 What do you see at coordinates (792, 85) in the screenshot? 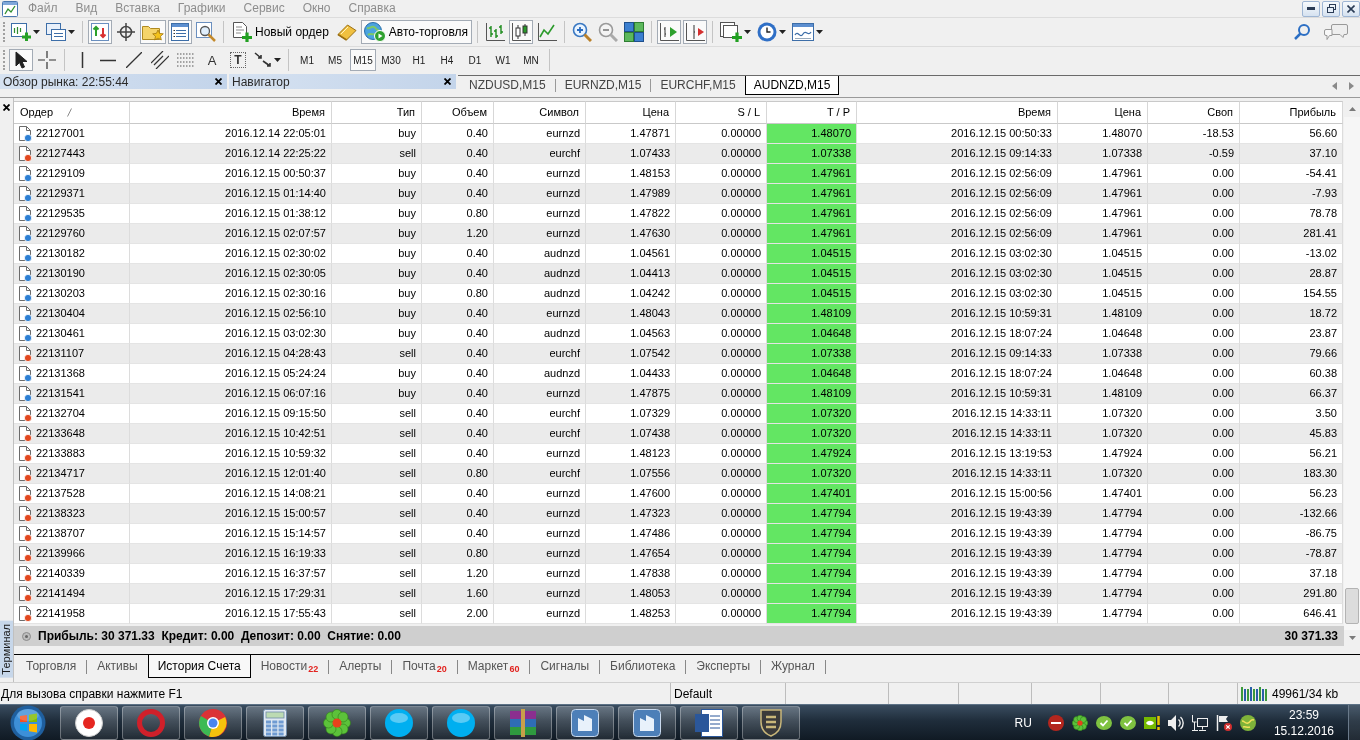
I see `chart-tab: AUDNZD,M15` at bounding box center [792, 85].